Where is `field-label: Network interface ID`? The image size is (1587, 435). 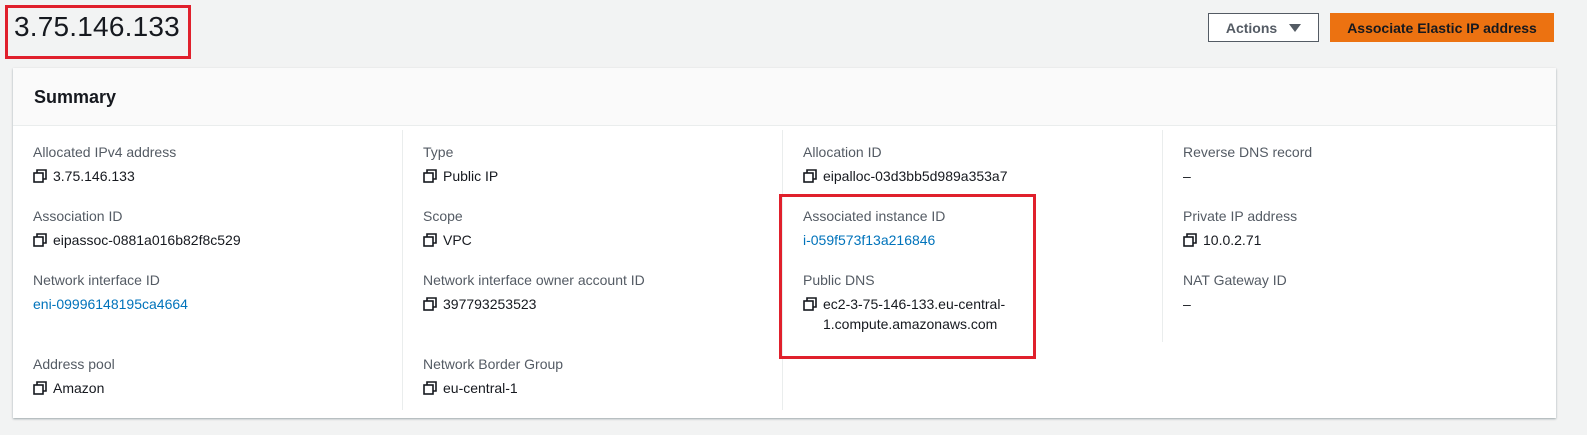 field-label: Network interface ID is located at coordinates (96, 280).